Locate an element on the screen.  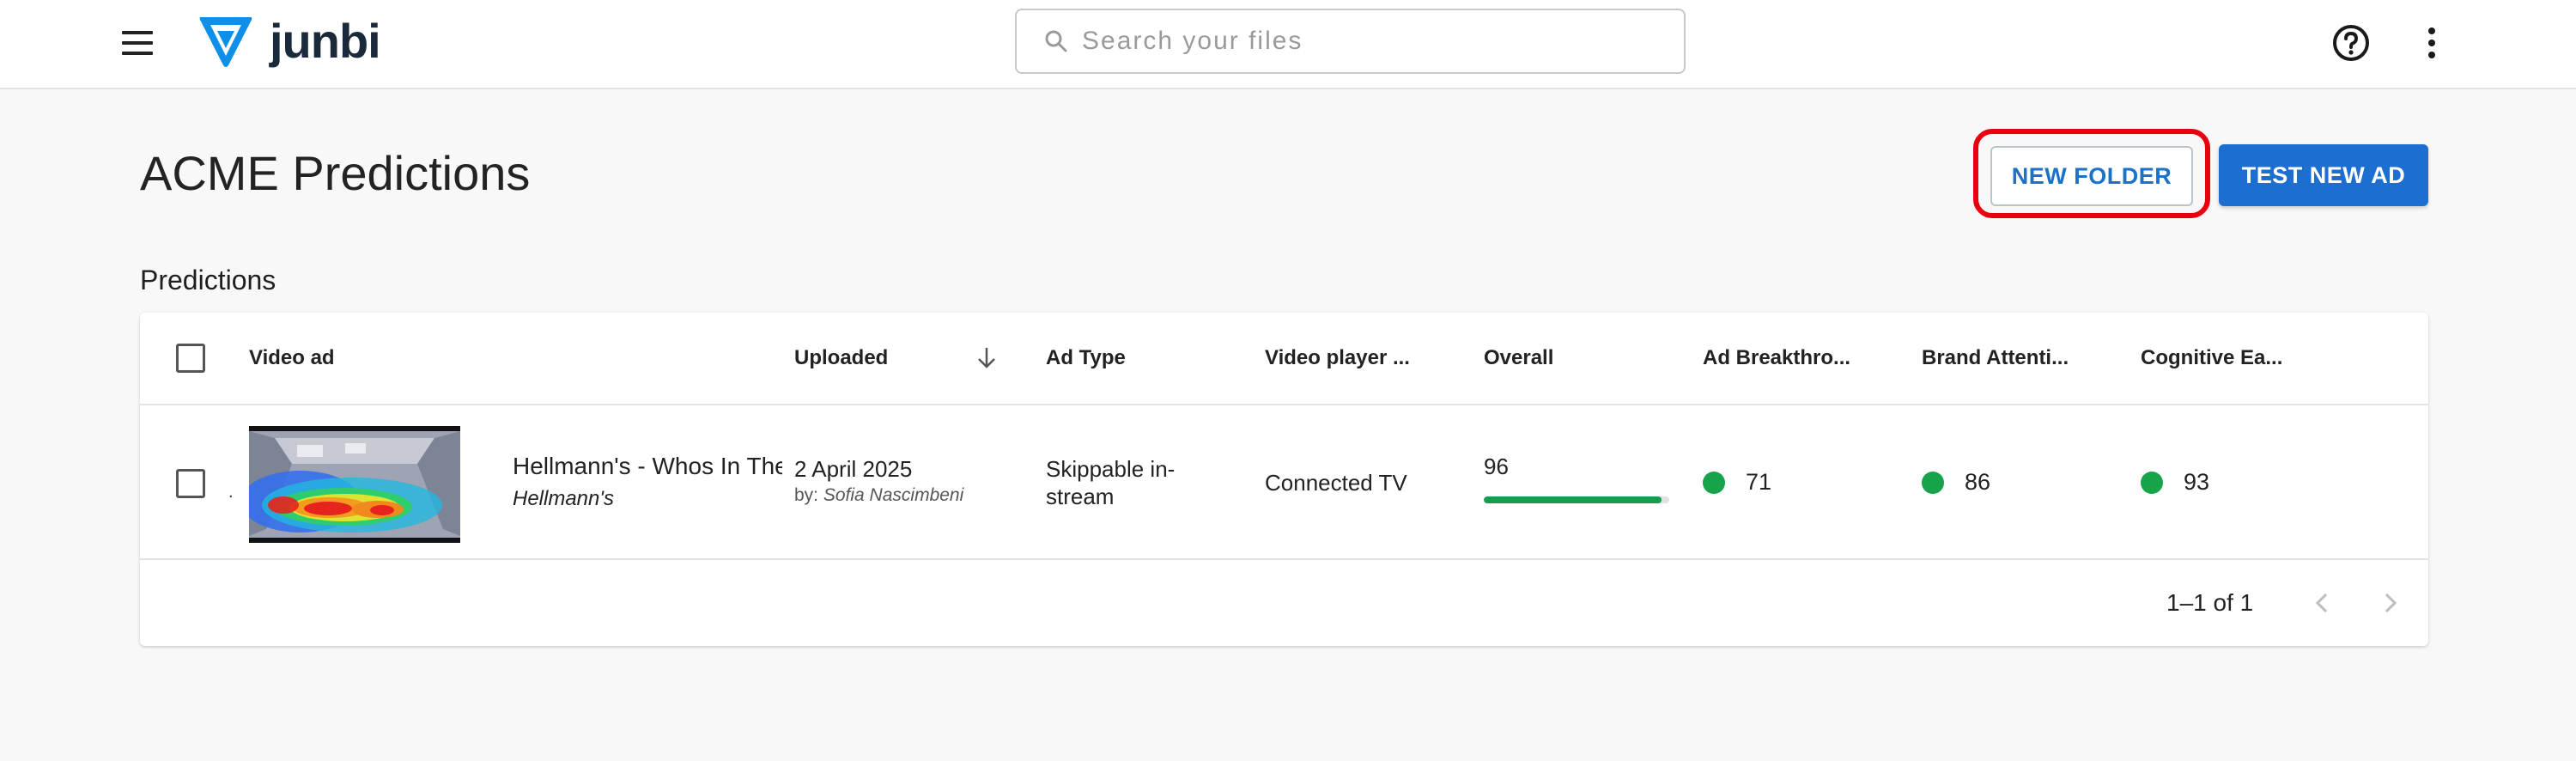
uploaded-by: by: Sofia Nascimbeni is located at coordinates (878, 495).